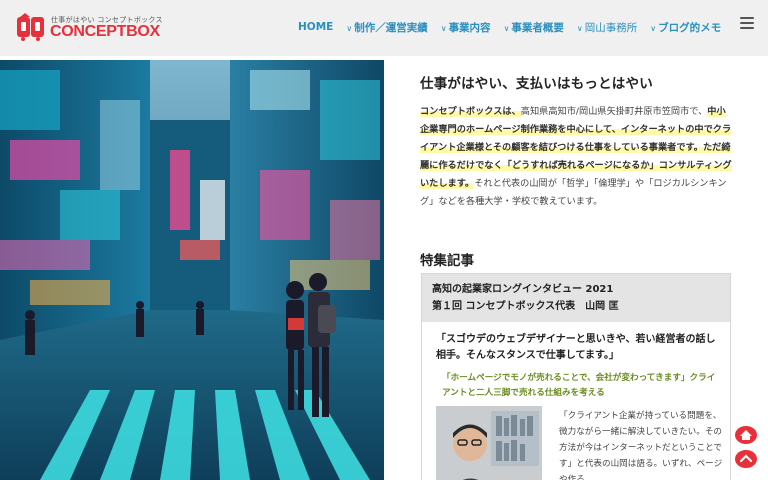 Image resolution: width=768 pixels, height=480 pixels. Describe the element at coordinates (30, 27) in the screenshot. I see `logo-icon` at that location.